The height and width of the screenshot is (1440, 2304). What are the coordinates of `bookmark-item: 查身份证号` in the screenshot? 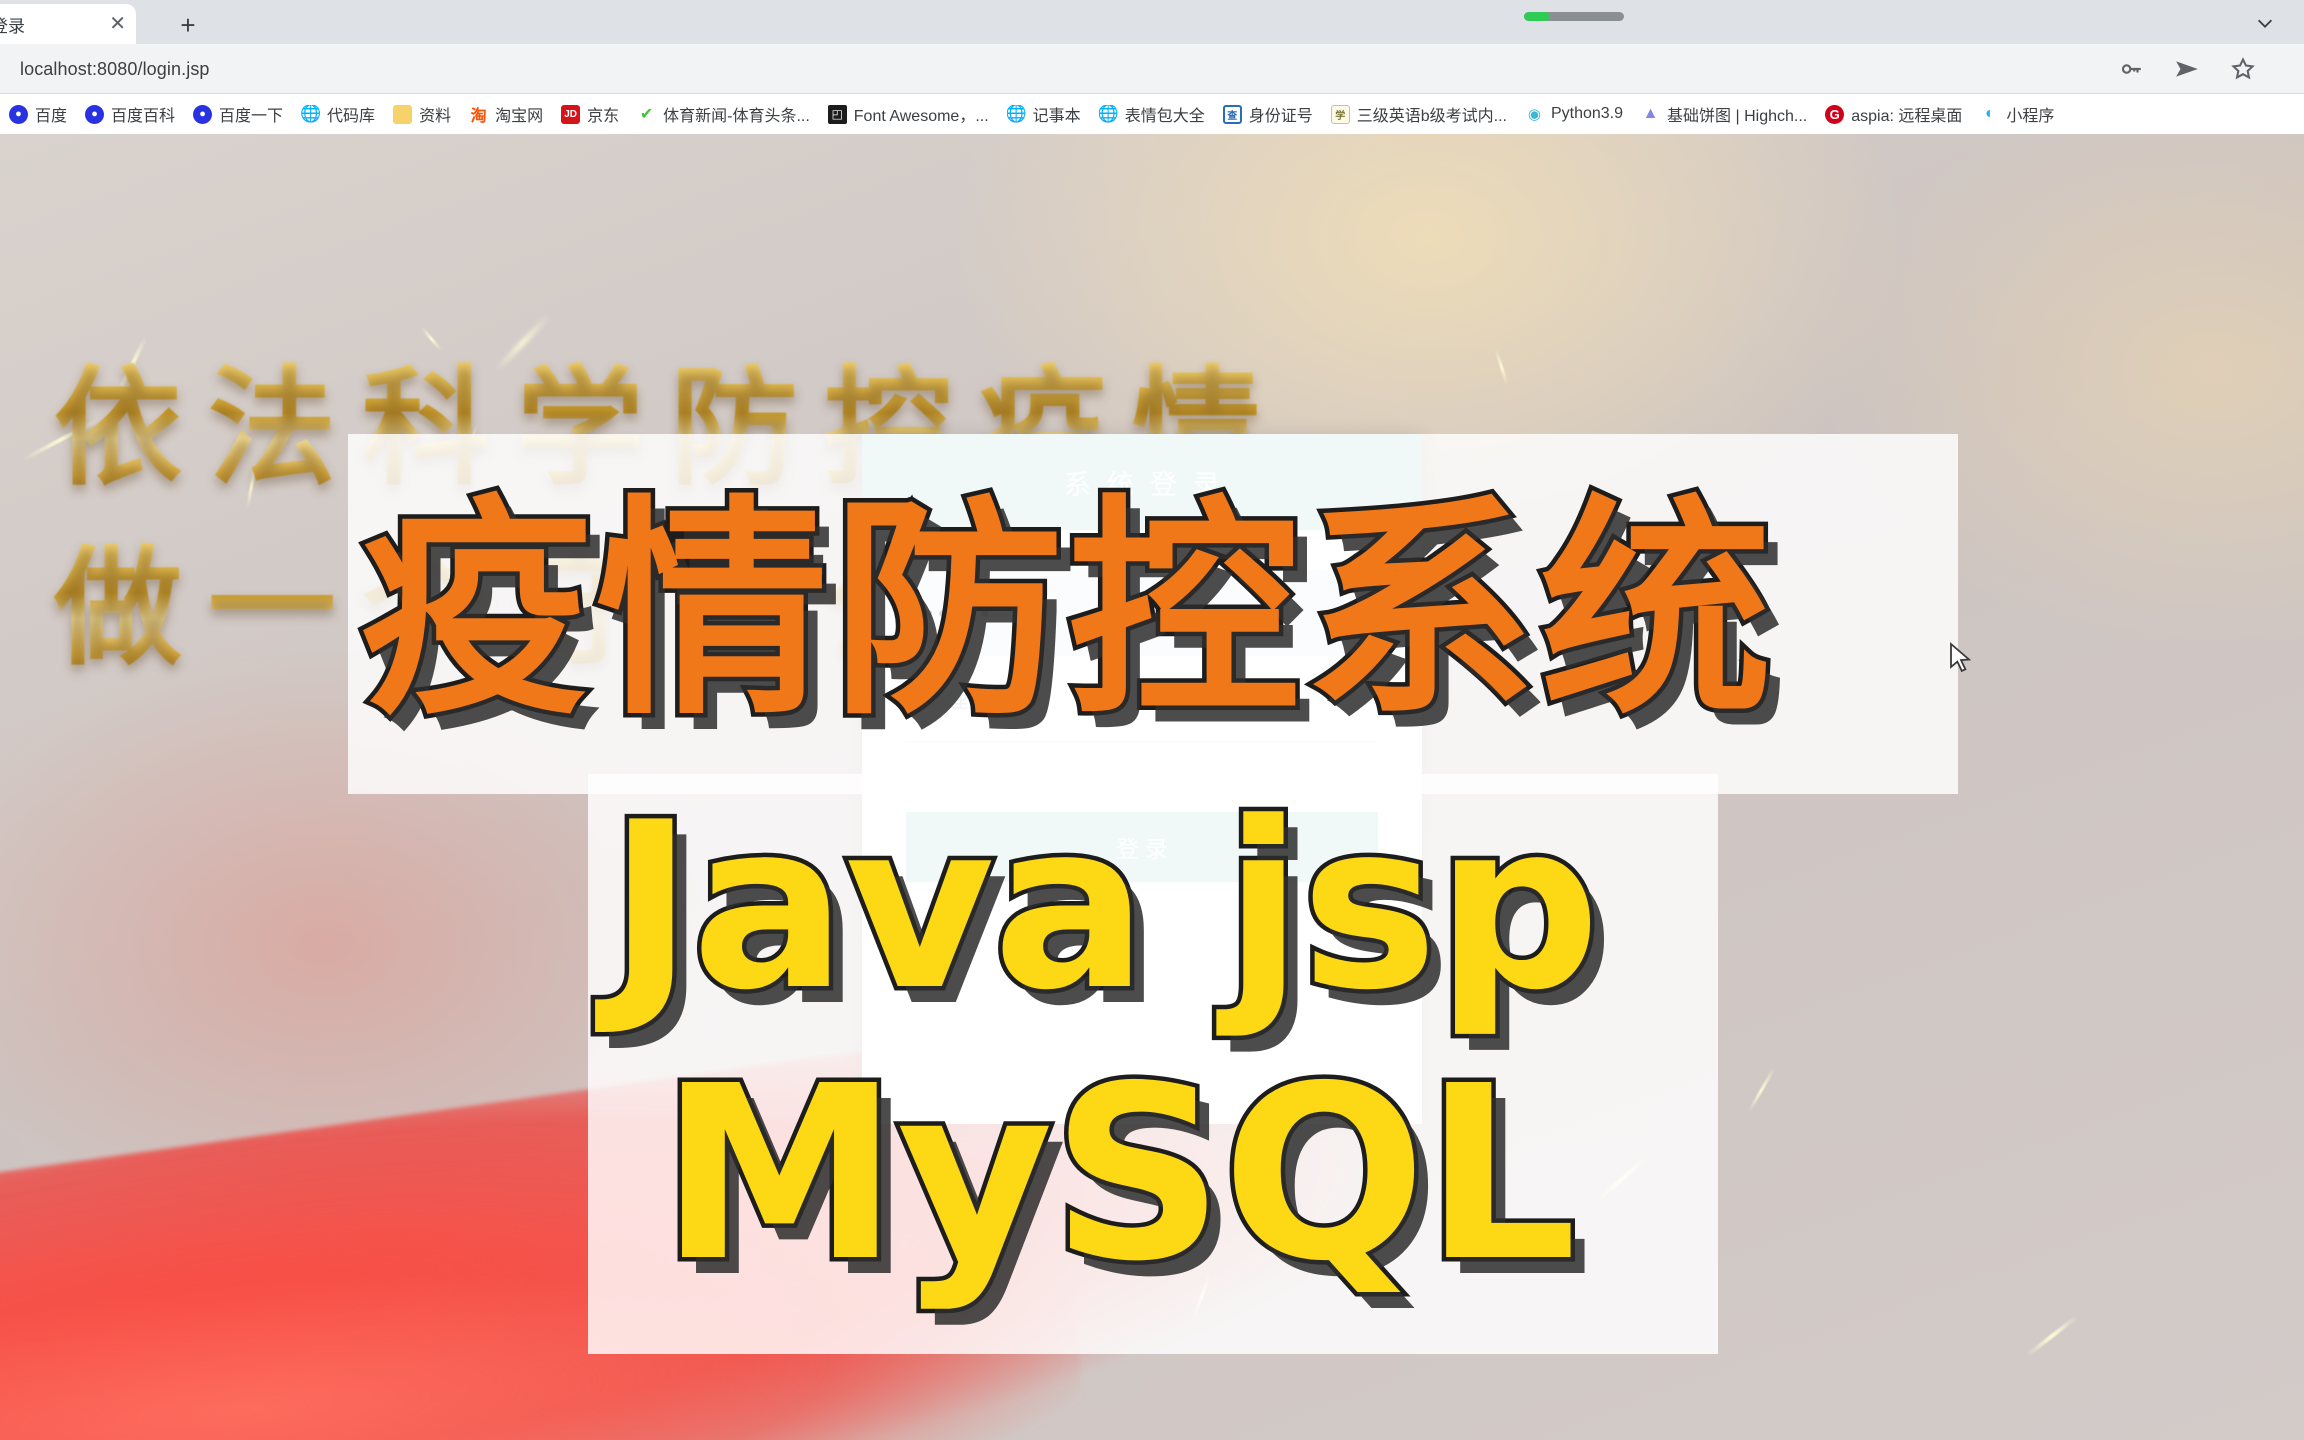 It's located at (1268, 114).